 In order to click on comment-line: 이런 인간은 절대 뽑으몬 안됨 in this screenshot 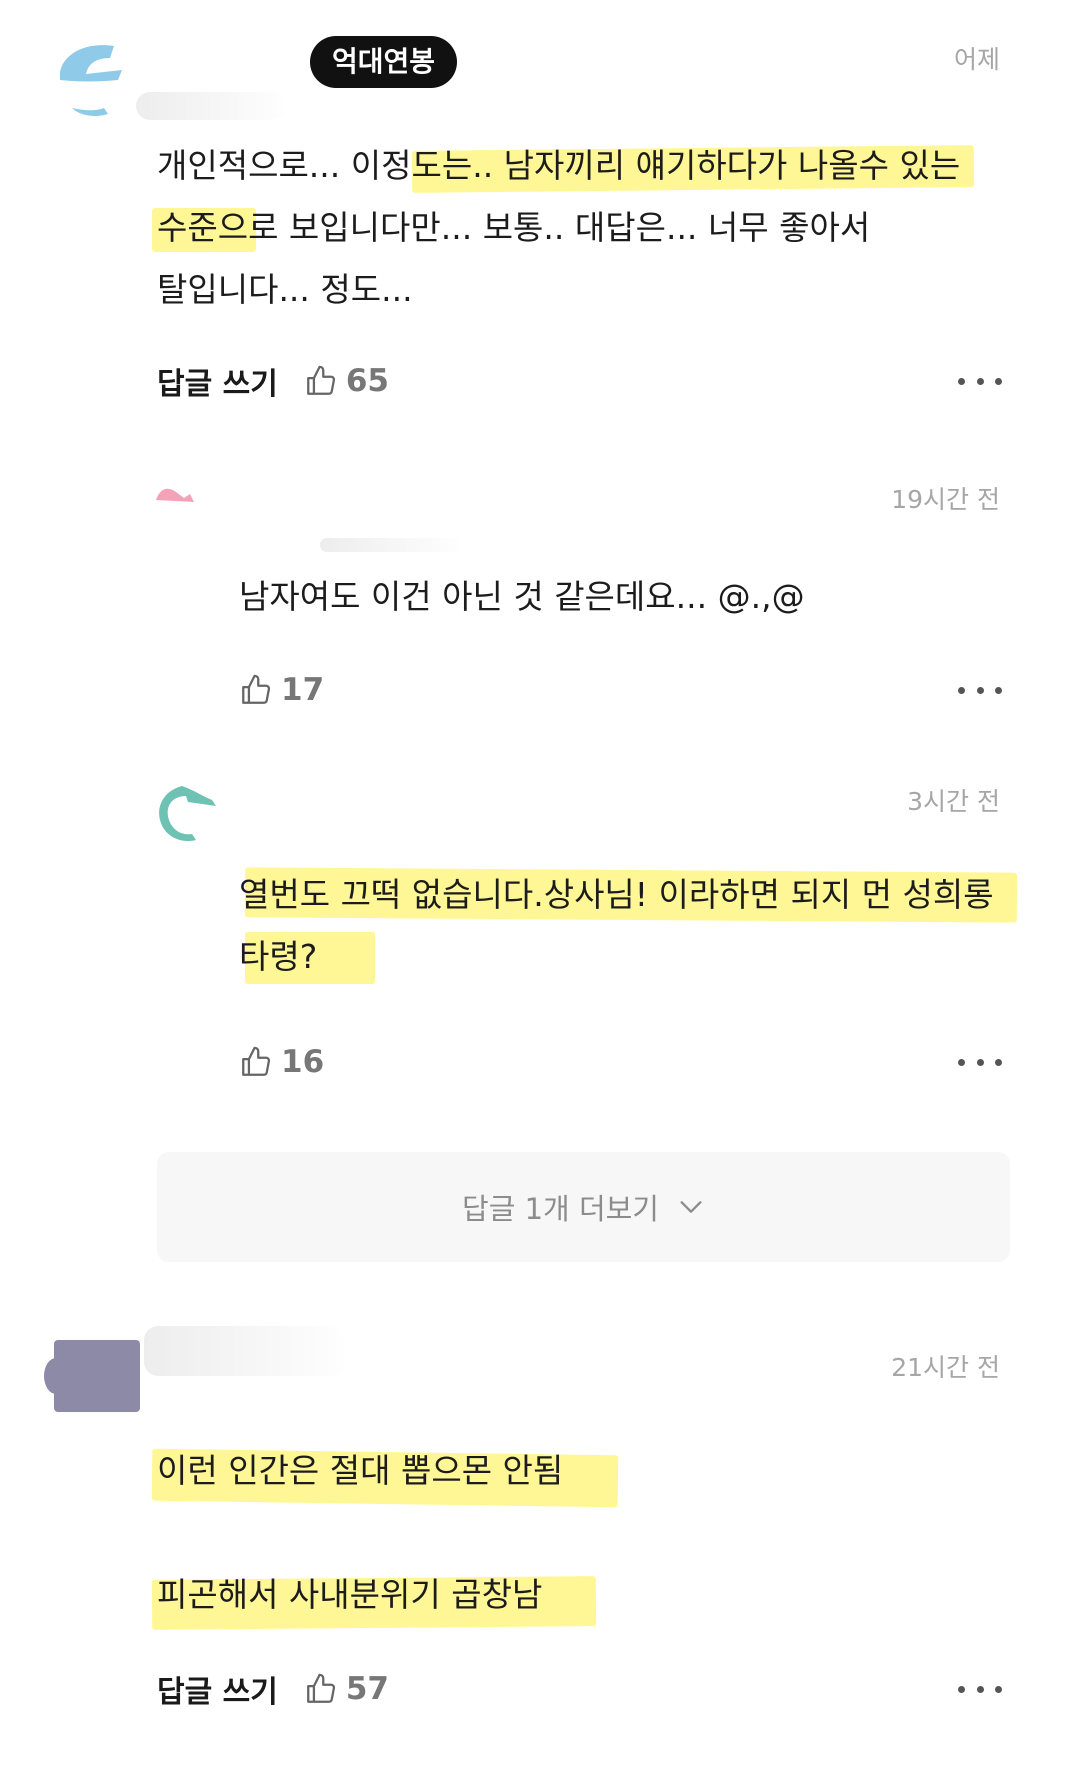, I will do `click(360, 1470)`.